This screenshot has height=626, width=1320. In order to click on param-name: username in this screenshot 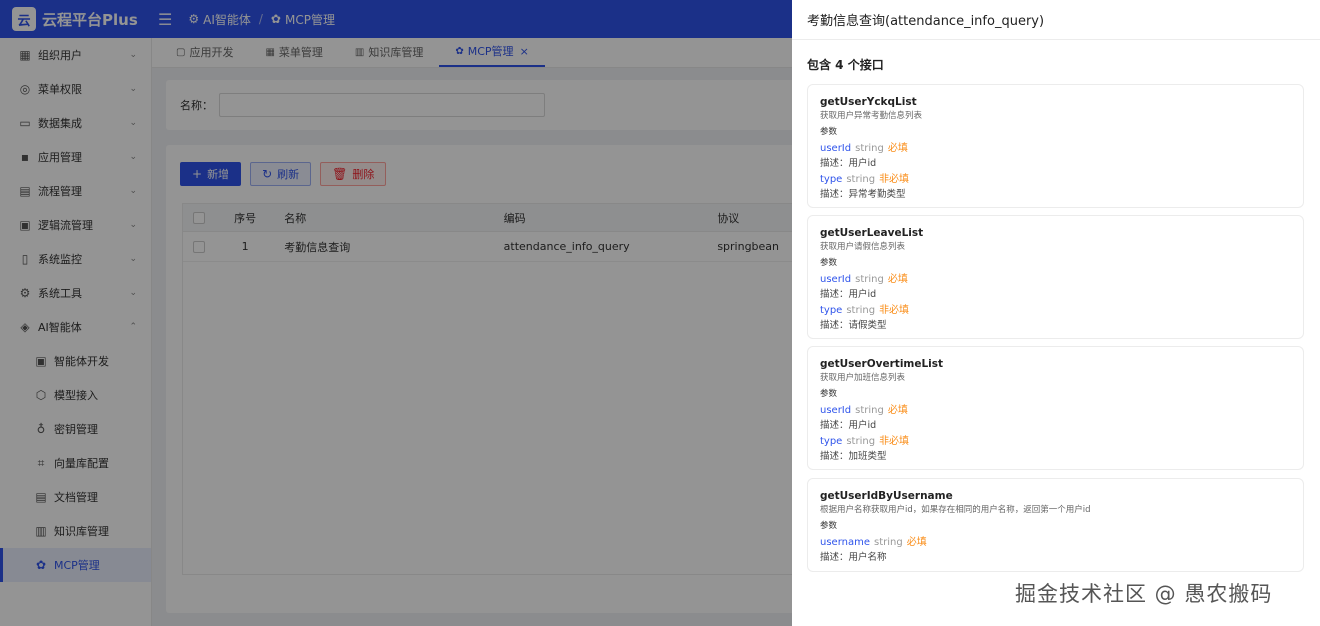, I will do `click(845, 542)`.